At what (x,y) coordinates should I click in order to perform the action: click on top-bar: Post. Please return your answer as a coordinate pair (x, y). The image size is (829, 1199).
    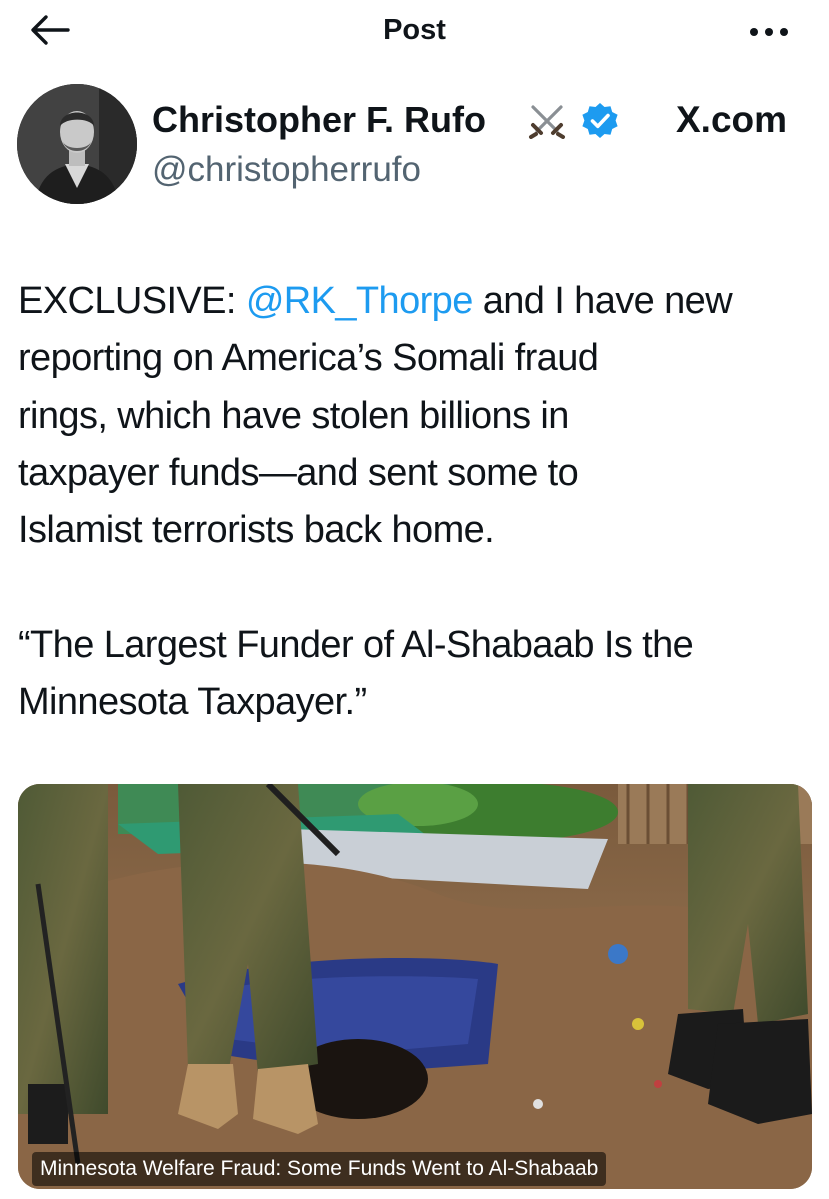
    Looking at the image, I should click on (414, 30).